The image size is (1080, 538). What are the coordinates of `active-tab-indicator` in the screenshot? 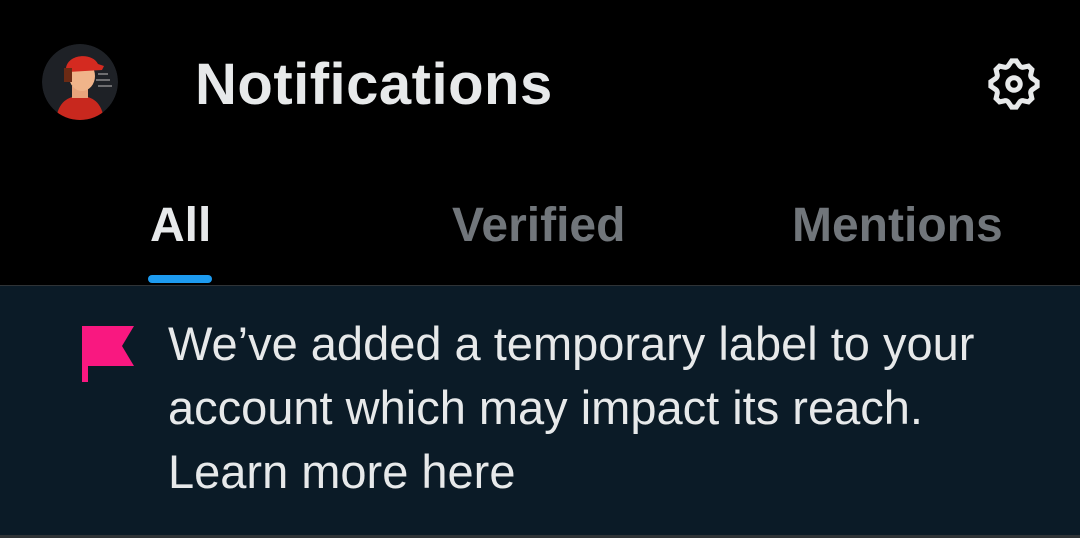 It's located at (180, 279).